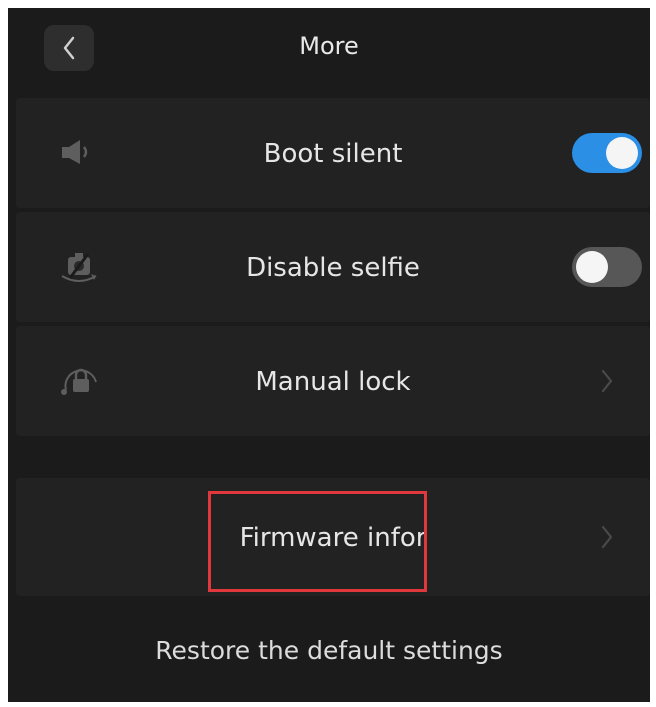 The width and height of the screenshot is (656, 707). I want to click on header: More, so click(329, 51).